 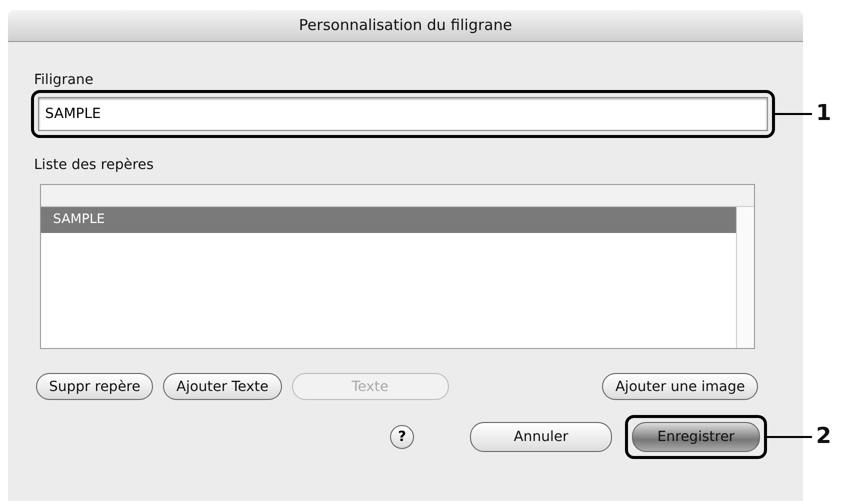 I want to click on callout-number: 2, so click(x=824, y=437).